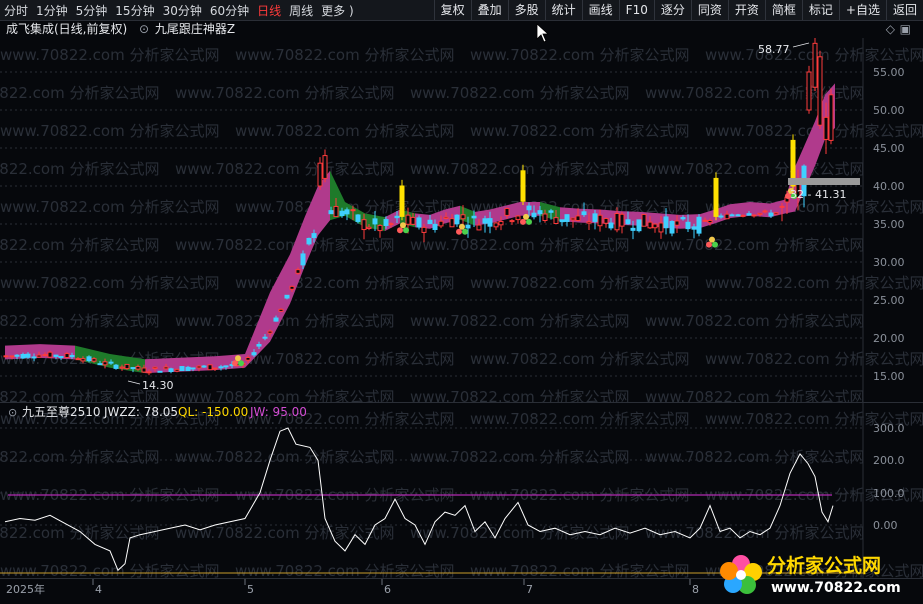  What do you see at coordinates (889, 300) in the screenshot?
I see `price-tick: 25.00` at bounding box center [889, 300].